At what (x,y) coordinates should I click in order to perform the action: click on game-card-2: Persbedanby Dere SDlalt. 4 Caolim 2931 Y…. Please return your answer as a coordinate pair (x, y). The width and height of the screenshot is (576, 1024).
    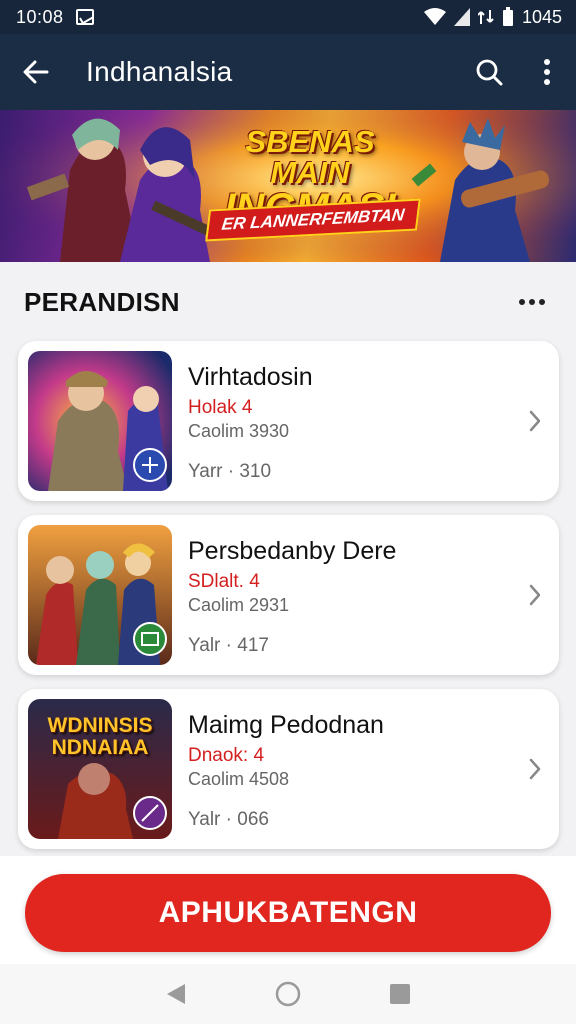
    Looking at the image, I should click on (288, 595).